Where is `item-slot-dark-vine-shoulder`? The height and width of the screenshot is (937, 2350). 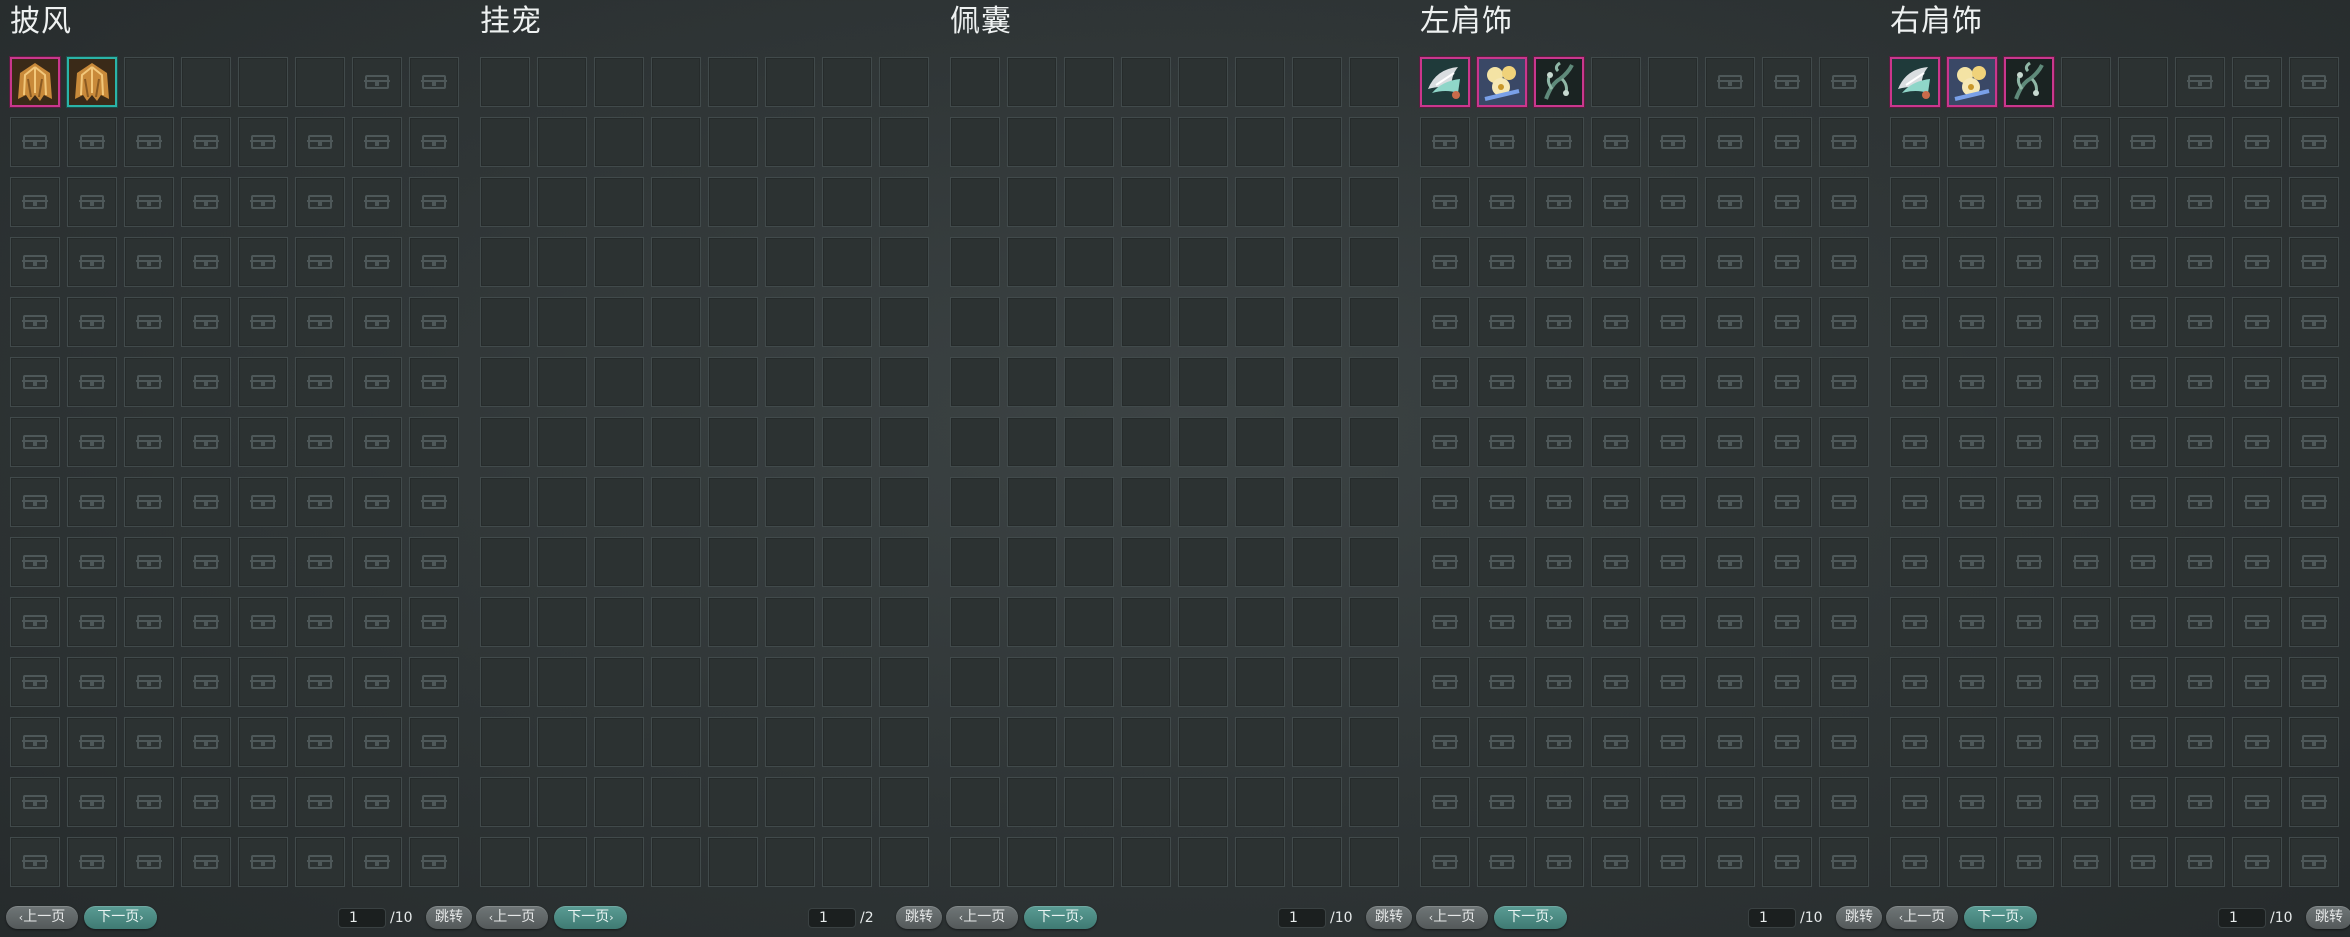
item-slot-dark-vine-shoulder is located at coordinates (1559, 82).